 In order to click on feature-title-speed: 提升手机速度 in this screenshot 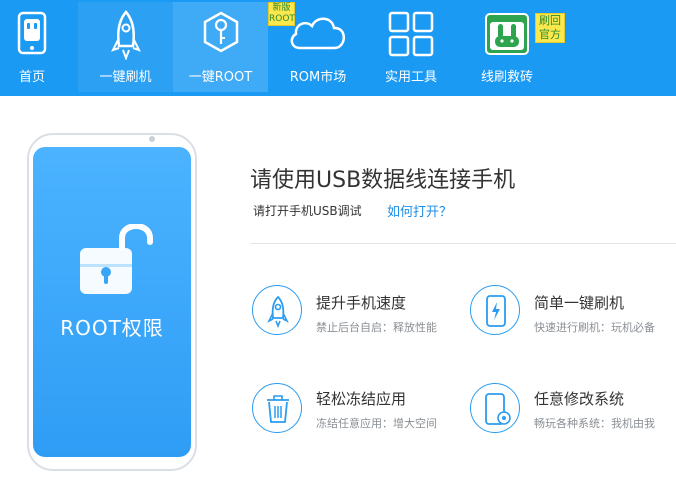, I will do `click(361, 303)`.